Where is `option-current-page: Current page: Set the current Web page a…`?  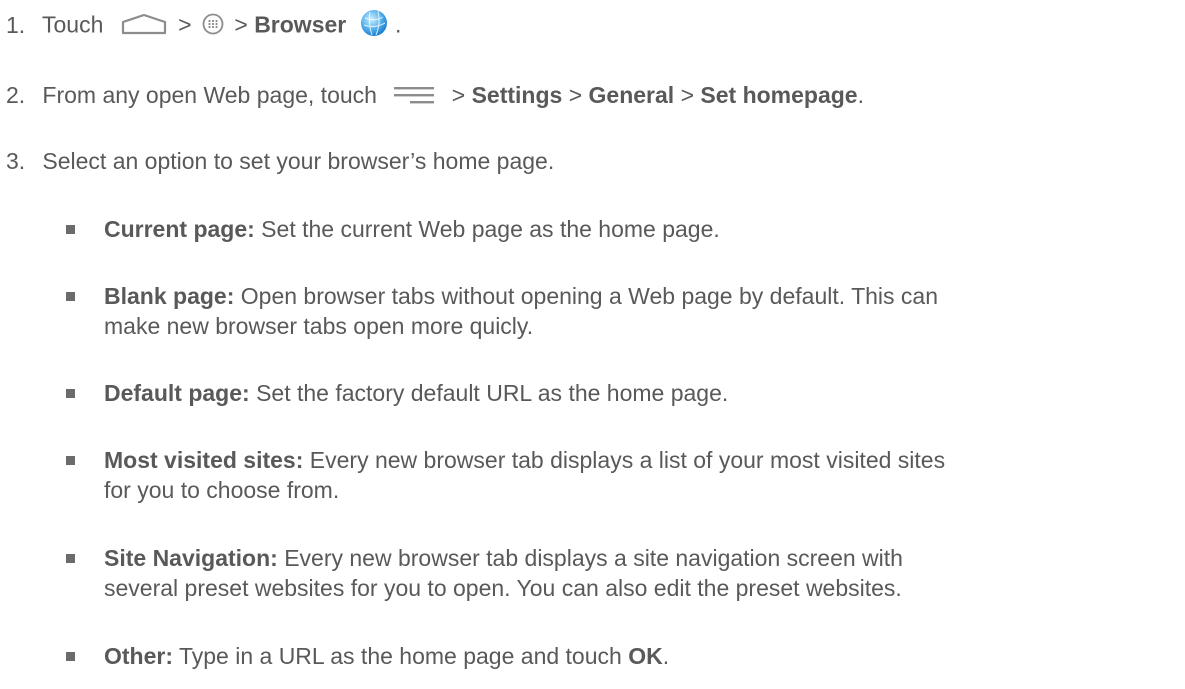 option-current-page: Current page: Set the current Web page a… is located at coordinates (615, 229).